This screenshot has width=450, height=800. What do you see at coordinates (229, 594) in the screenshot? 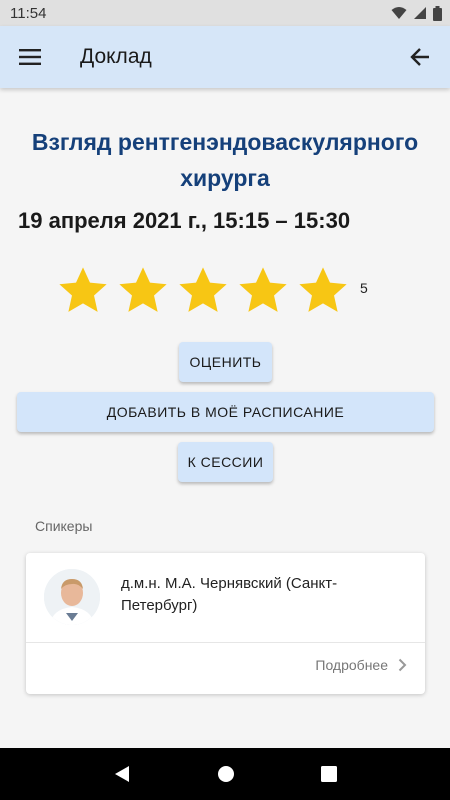
I see `speaker-name: д.м.н. М.А. Чернявский (Санкт-Петербург)` at bounding box center [229, 594].